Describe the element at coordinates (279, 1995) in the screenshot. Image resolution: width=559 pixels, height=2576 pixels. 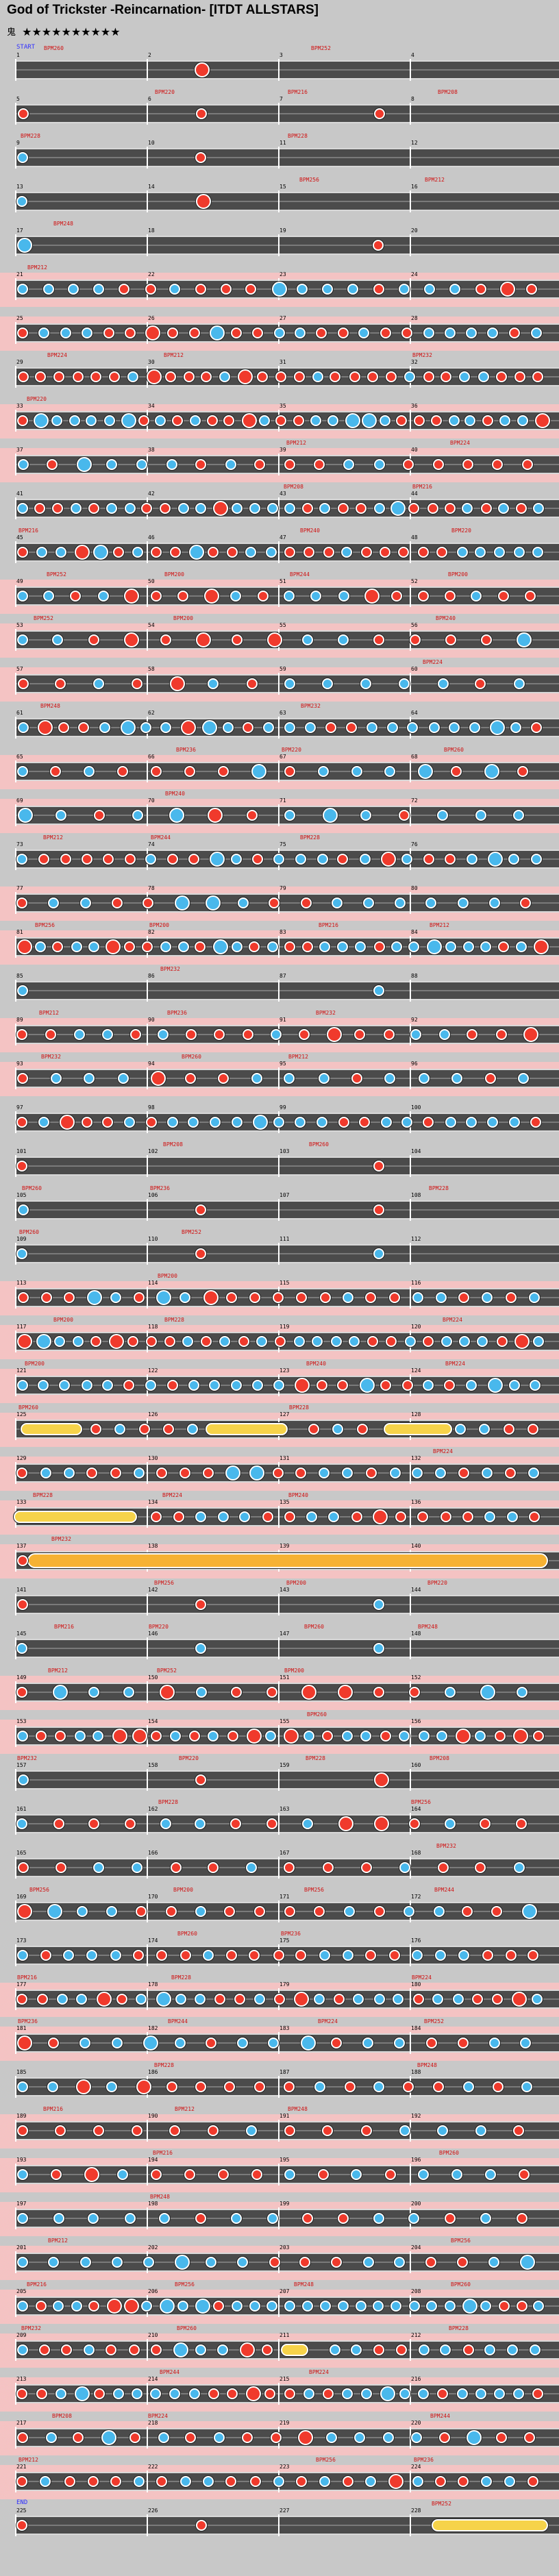
I see `chart-row: 177 BPM216 178 BPM228 179 180 BPM224` at that location.